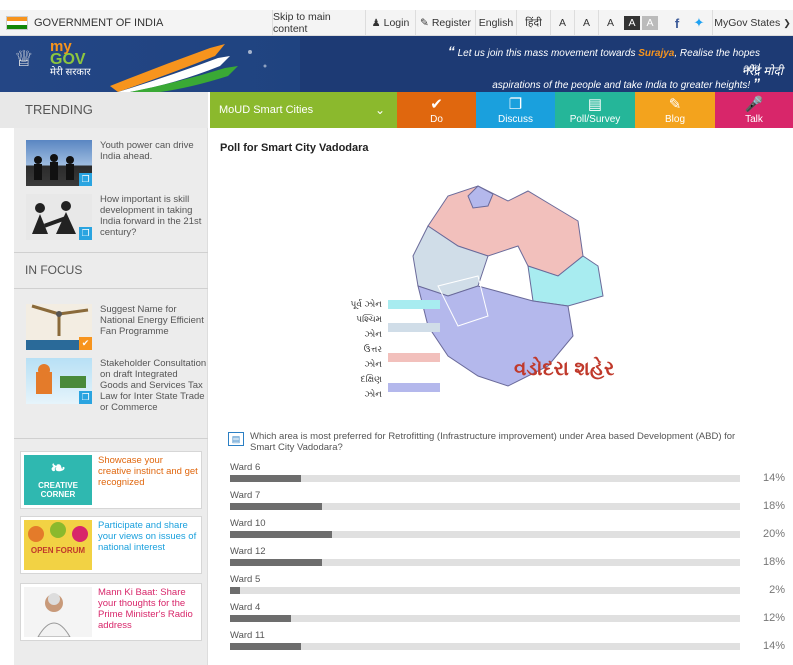 Image resolution: width=793 pixels, height=665 pixels. Describe the element at coordinates (507, 476) in the screenshot. I see `result-row: Ward 6 14%` at that location.